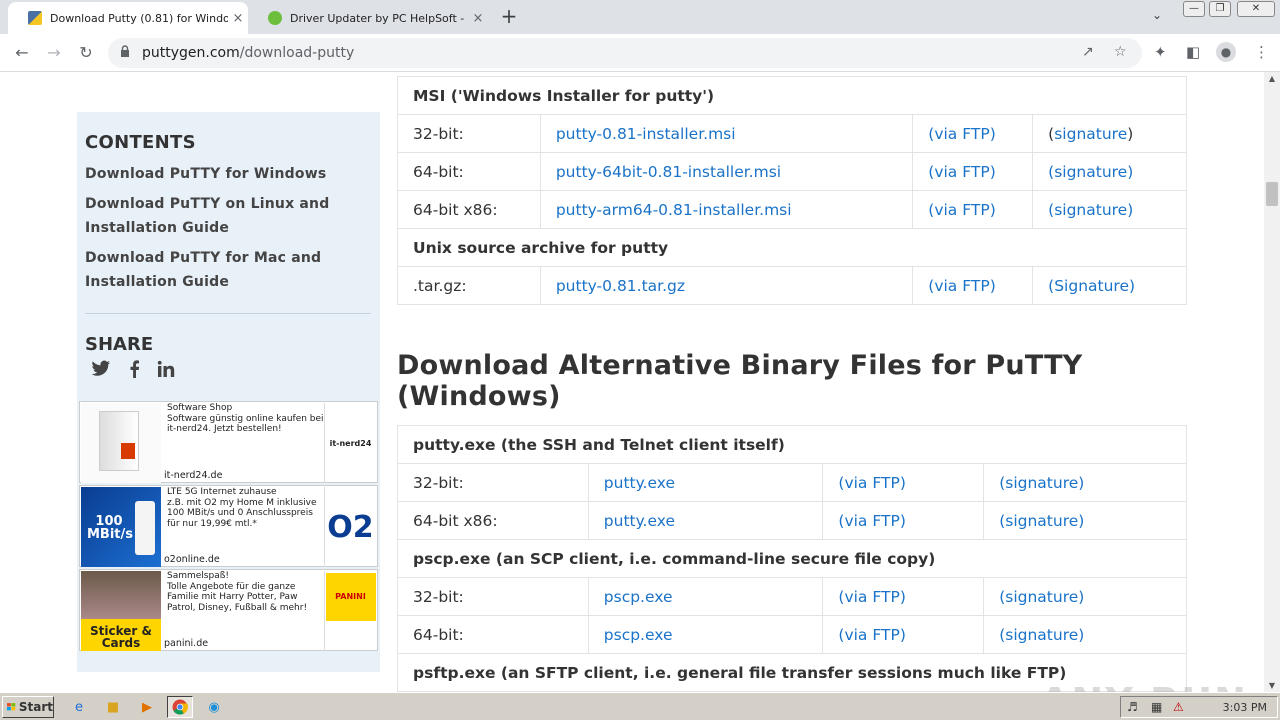 The width and height of the screenshot is (1280, 720). I want to click on table-row: Unix source archive for putty, so click(792, 247).